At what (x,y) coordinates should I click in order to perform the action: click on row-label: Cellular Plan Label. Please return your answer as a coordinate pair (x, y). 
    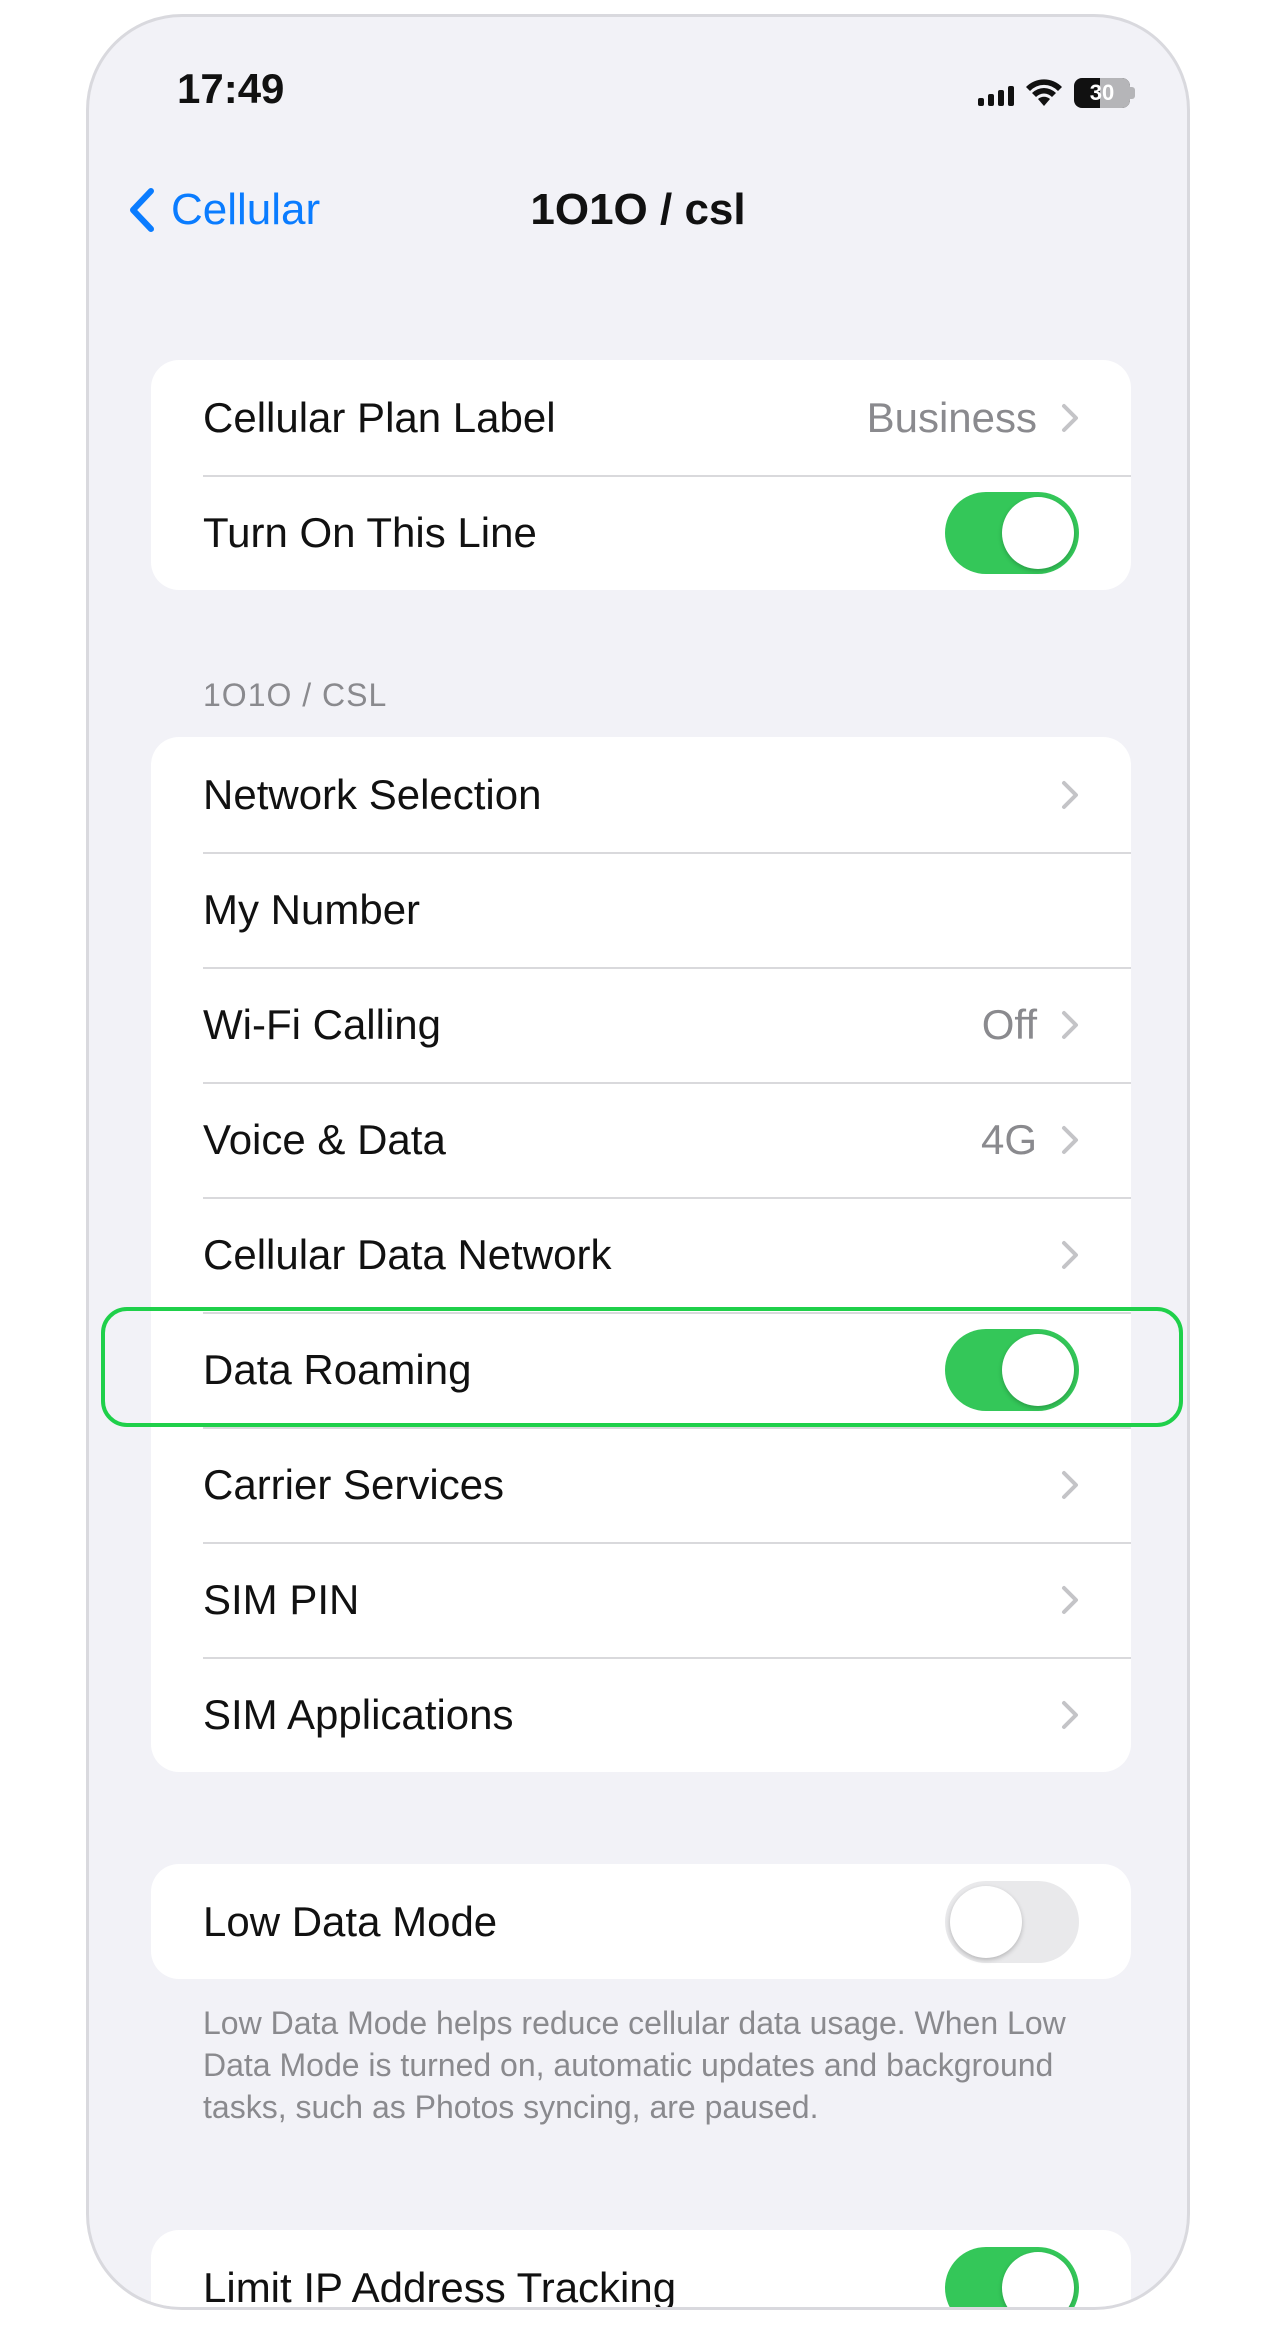
    Looking at the image, I should click on (379, 417).